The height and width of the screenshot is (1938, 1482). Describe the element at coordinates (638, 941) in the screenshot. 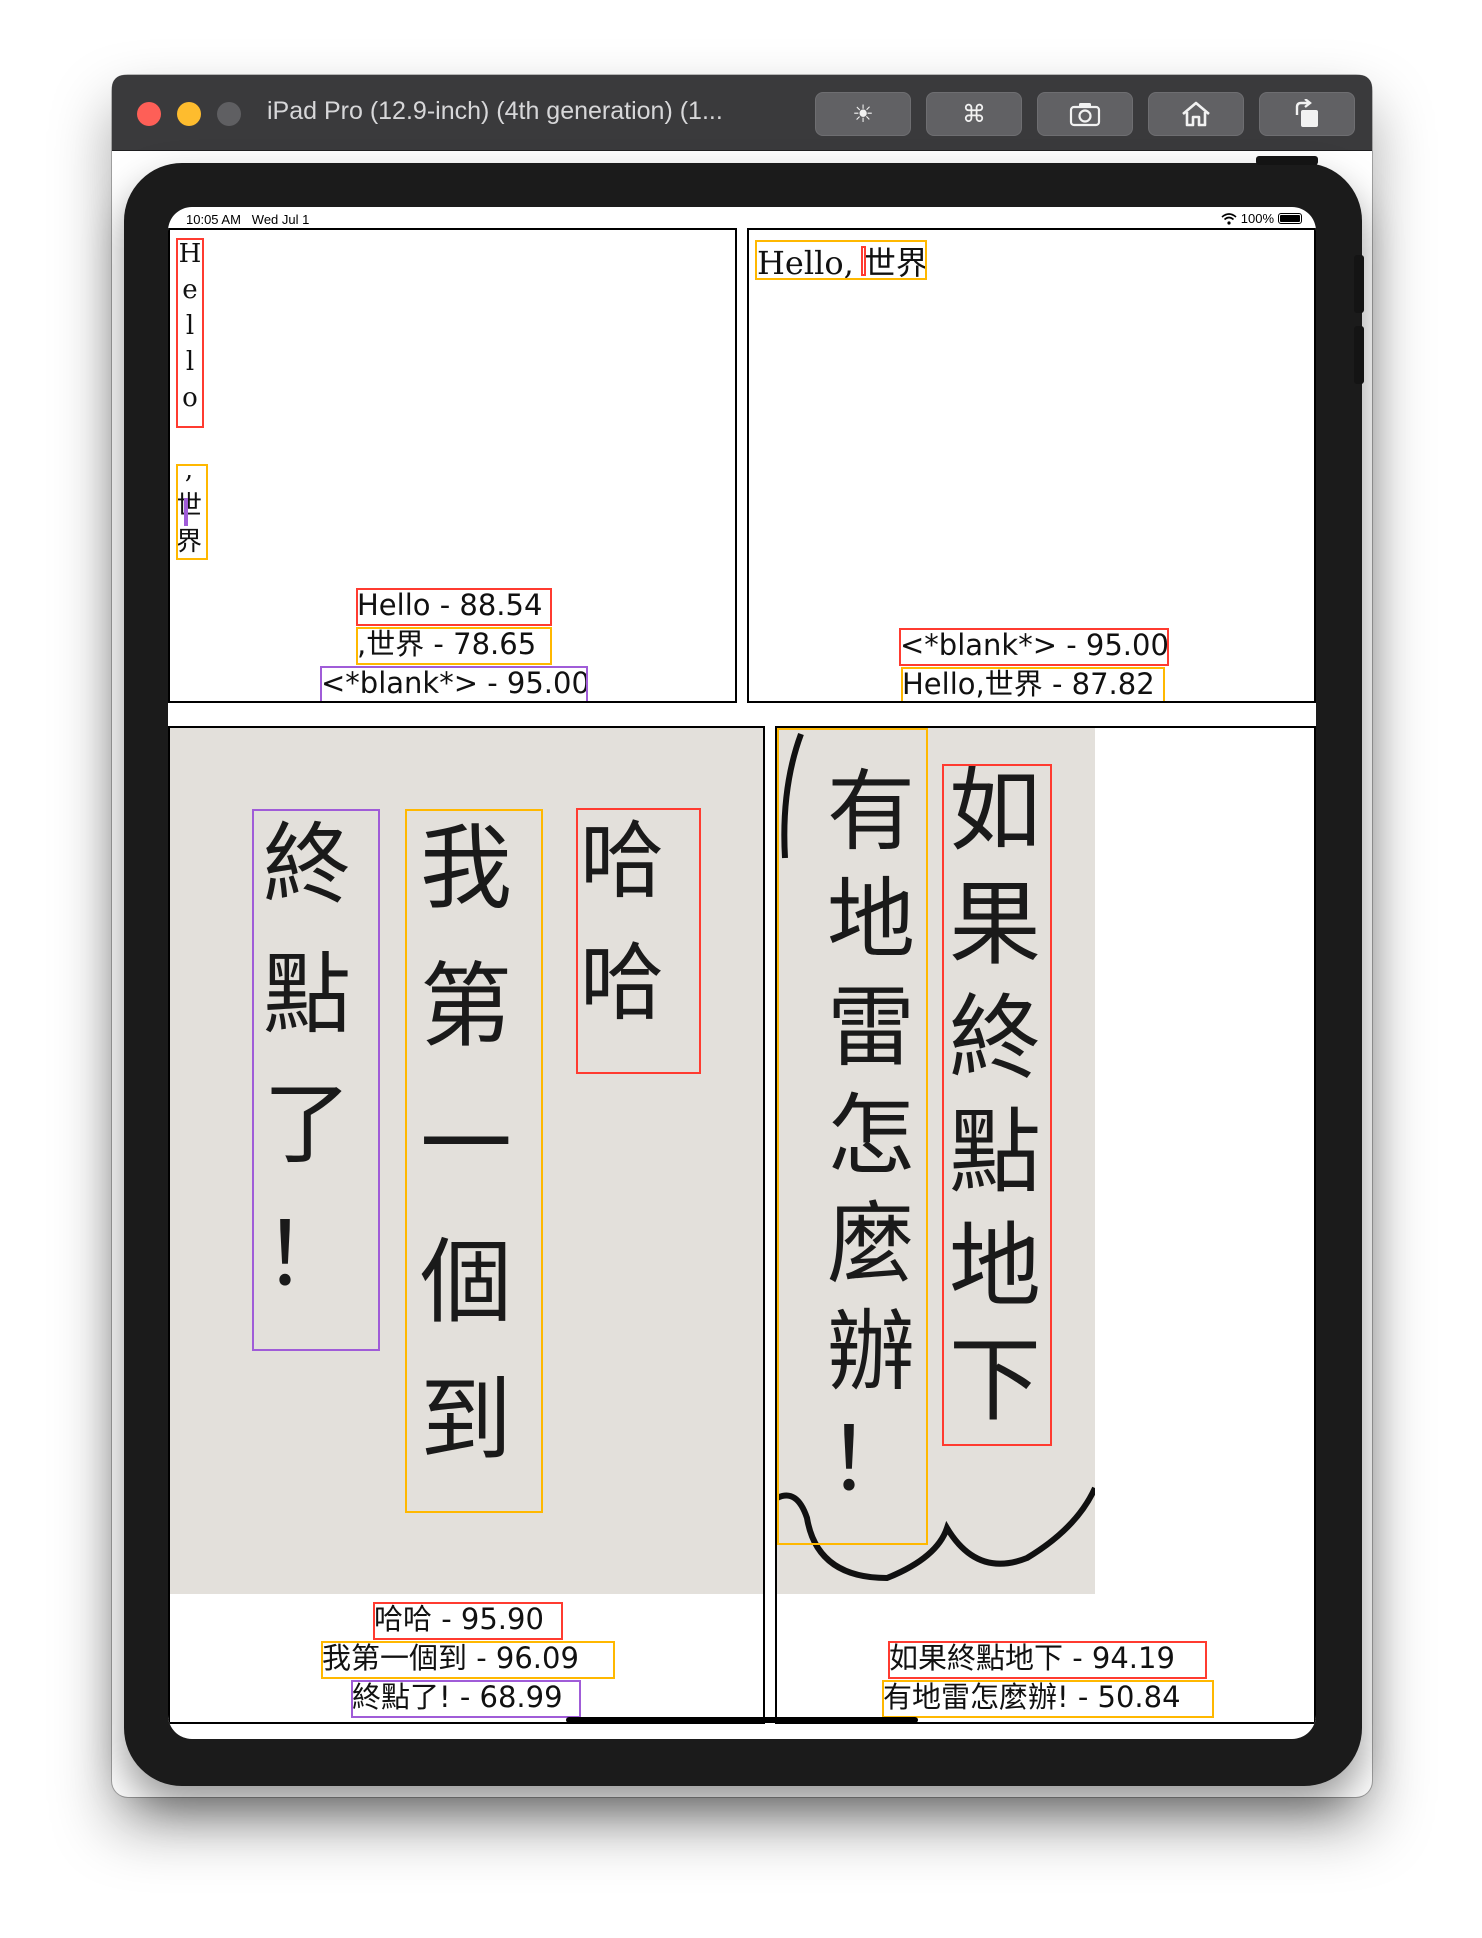

I see `detection-box-haha` at that location.